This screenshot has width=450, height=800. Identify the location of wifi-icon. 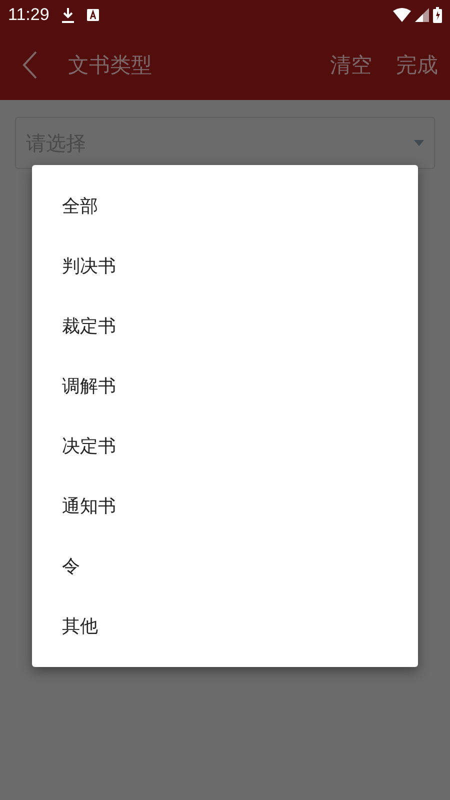
(402, 15).